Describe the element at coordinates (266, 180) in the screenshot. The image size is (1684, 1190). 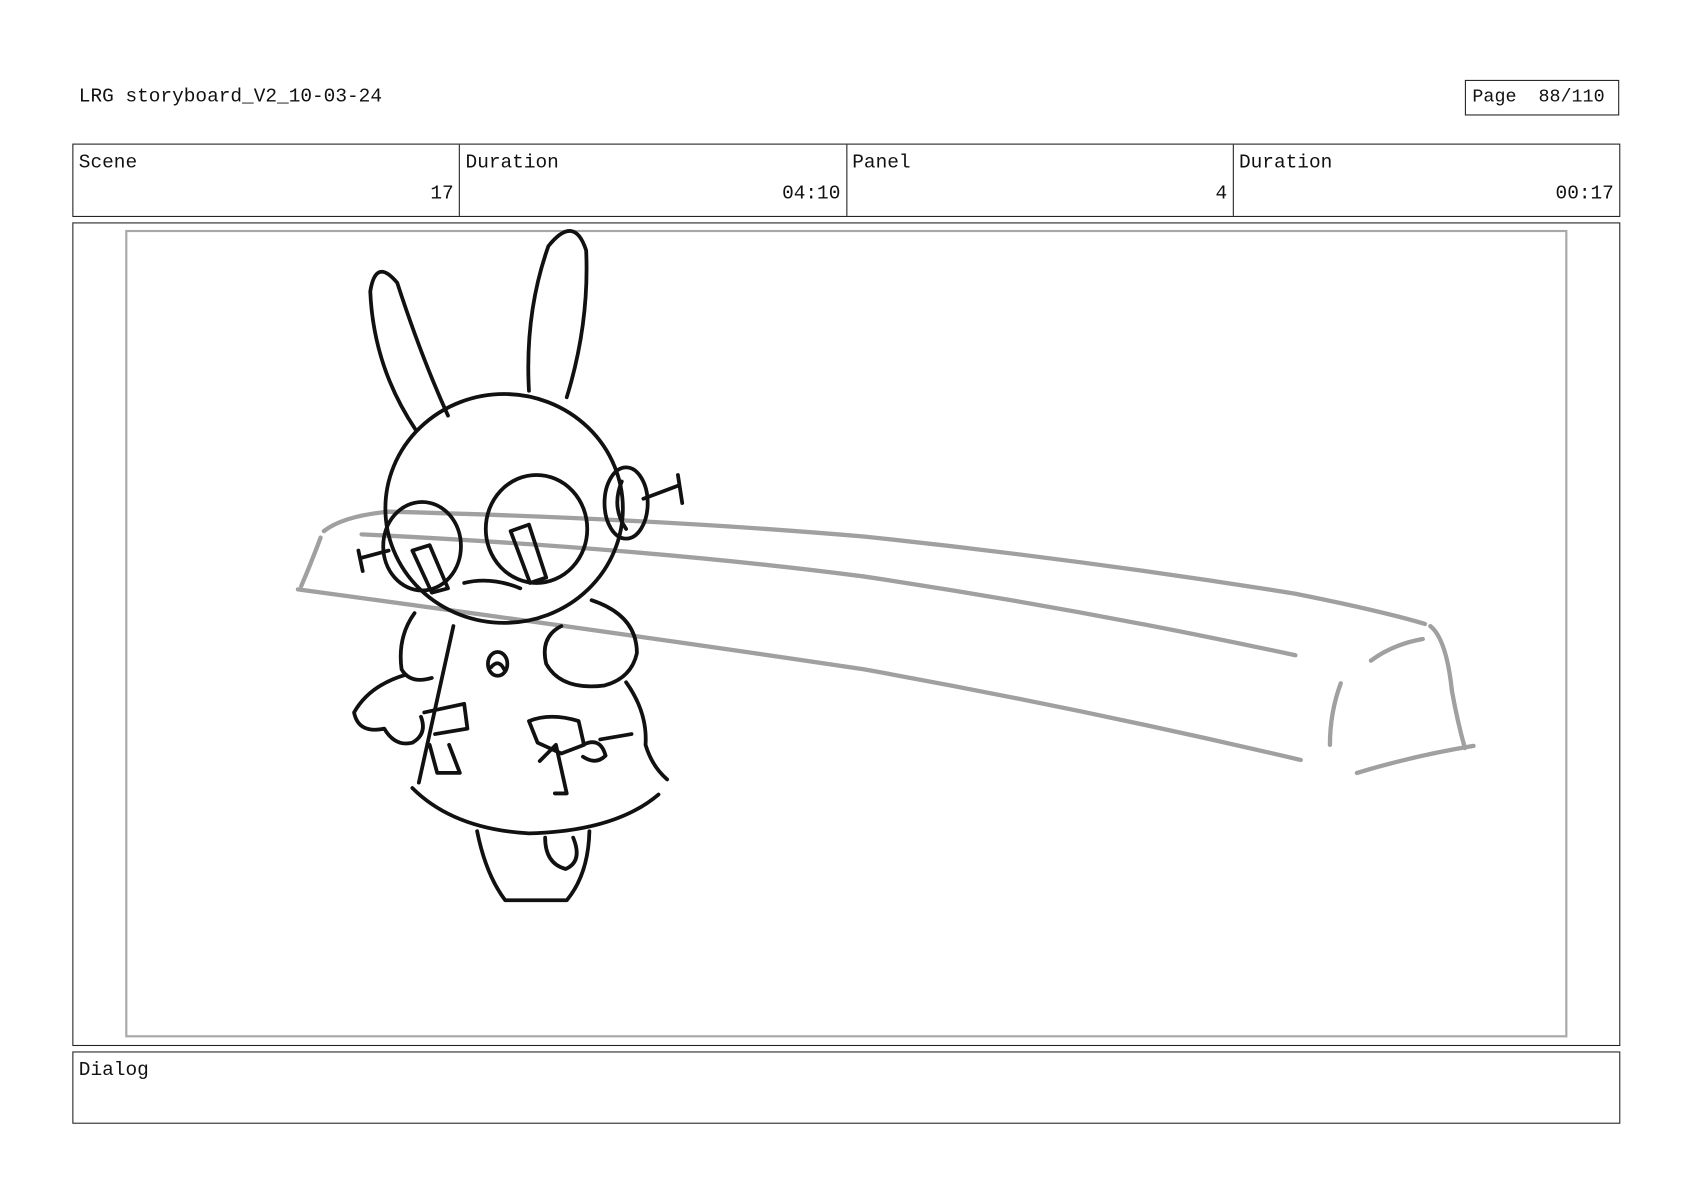
I see `scene-cell: Scene 17` at that location.